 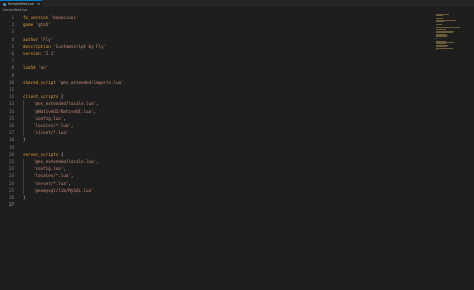 What do you see at coordinates (11, 176) in the screenshot?
I see `line-number: 23` at bounding box center [11, 176].